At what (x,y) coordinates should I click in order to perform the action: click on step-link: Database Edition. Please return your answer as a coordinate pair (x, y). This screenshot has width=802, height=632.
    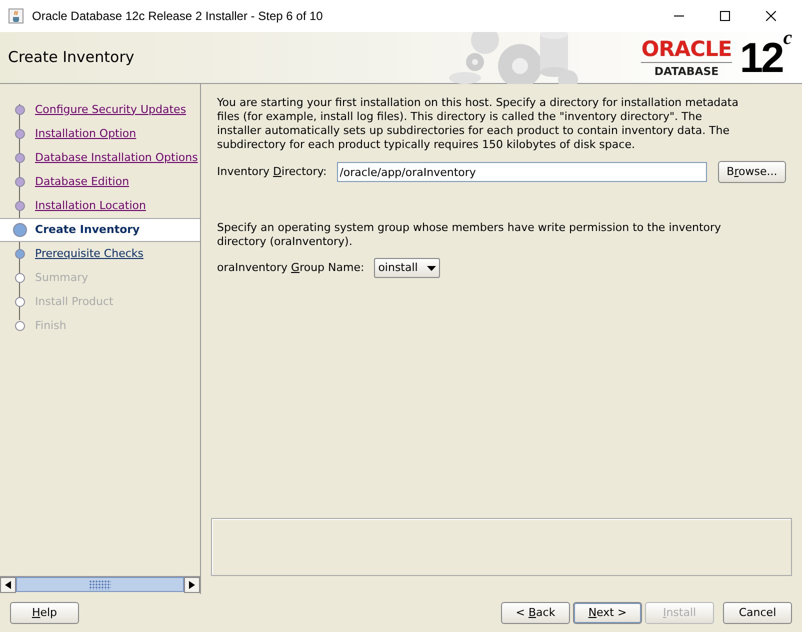
    Looking at the image, I should click on (82, 182).